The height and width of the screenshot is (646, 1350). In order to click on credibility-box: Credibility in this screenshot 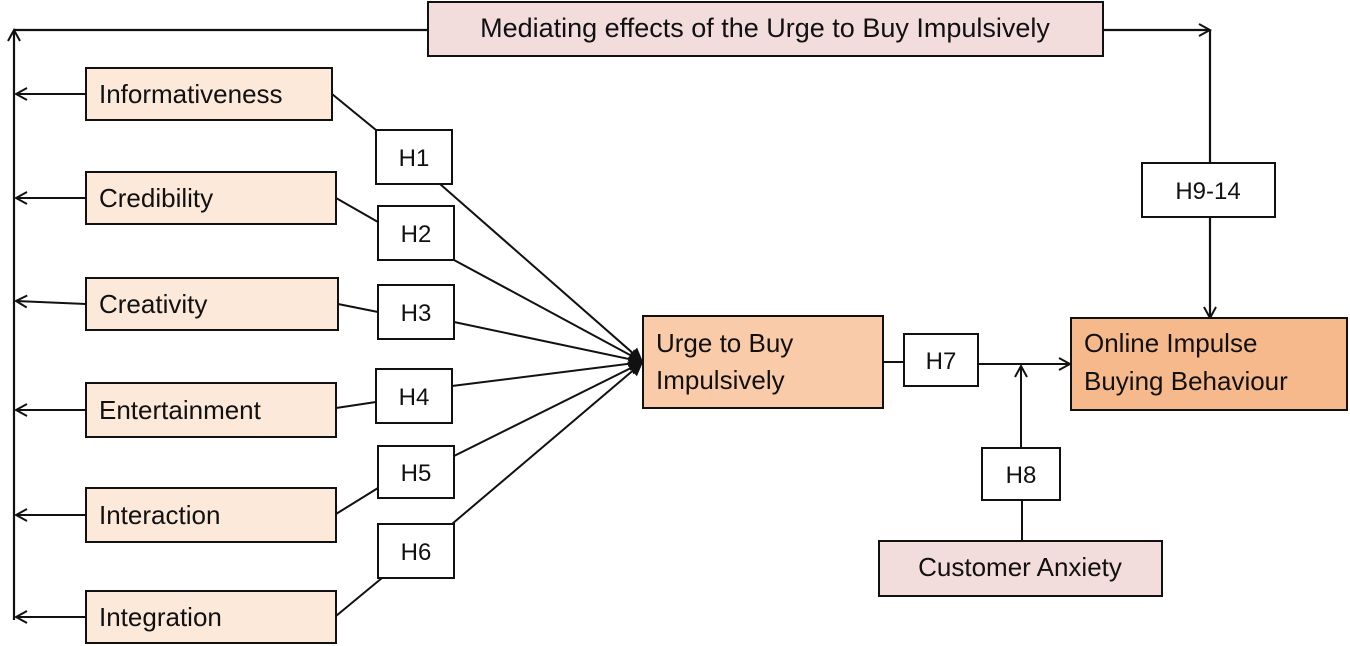, I will do `click(211, 198)`.